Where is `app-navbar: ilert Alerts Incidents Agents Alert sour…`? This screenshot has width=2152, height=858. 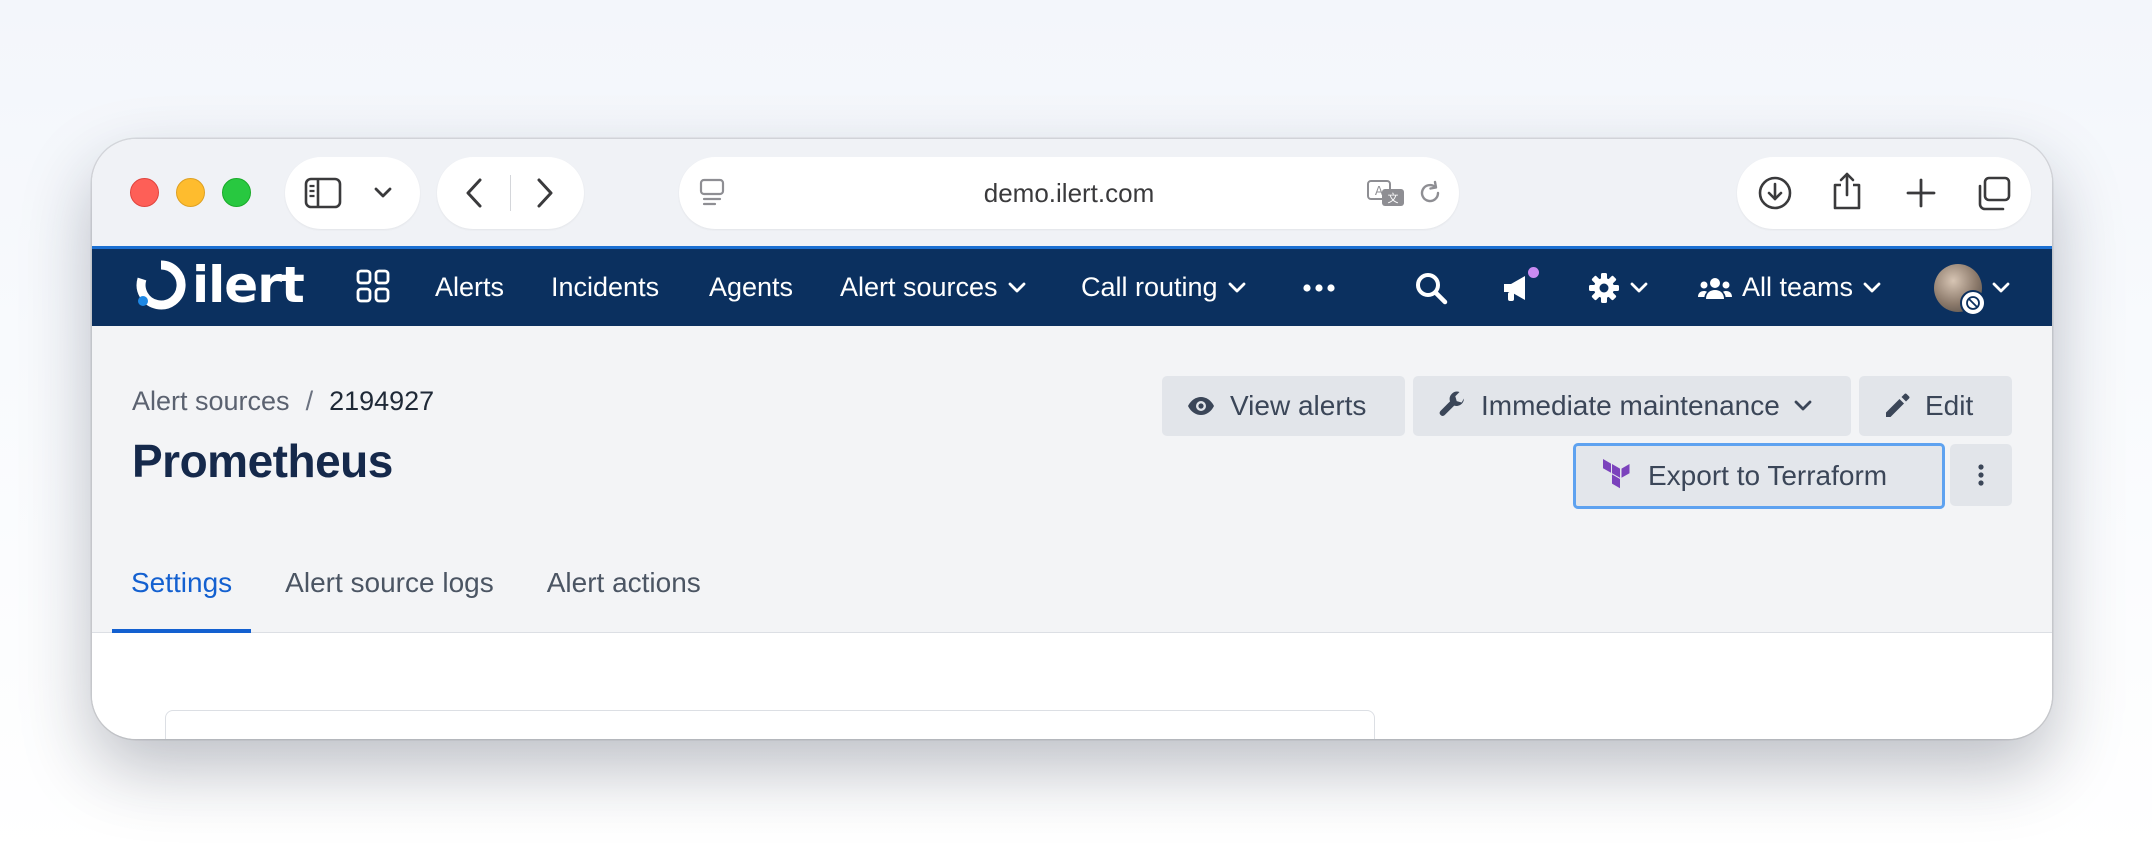 app-navbar: ilert Alerts Incidents Agents Alert sour… is located at coordinates (1072, 286).